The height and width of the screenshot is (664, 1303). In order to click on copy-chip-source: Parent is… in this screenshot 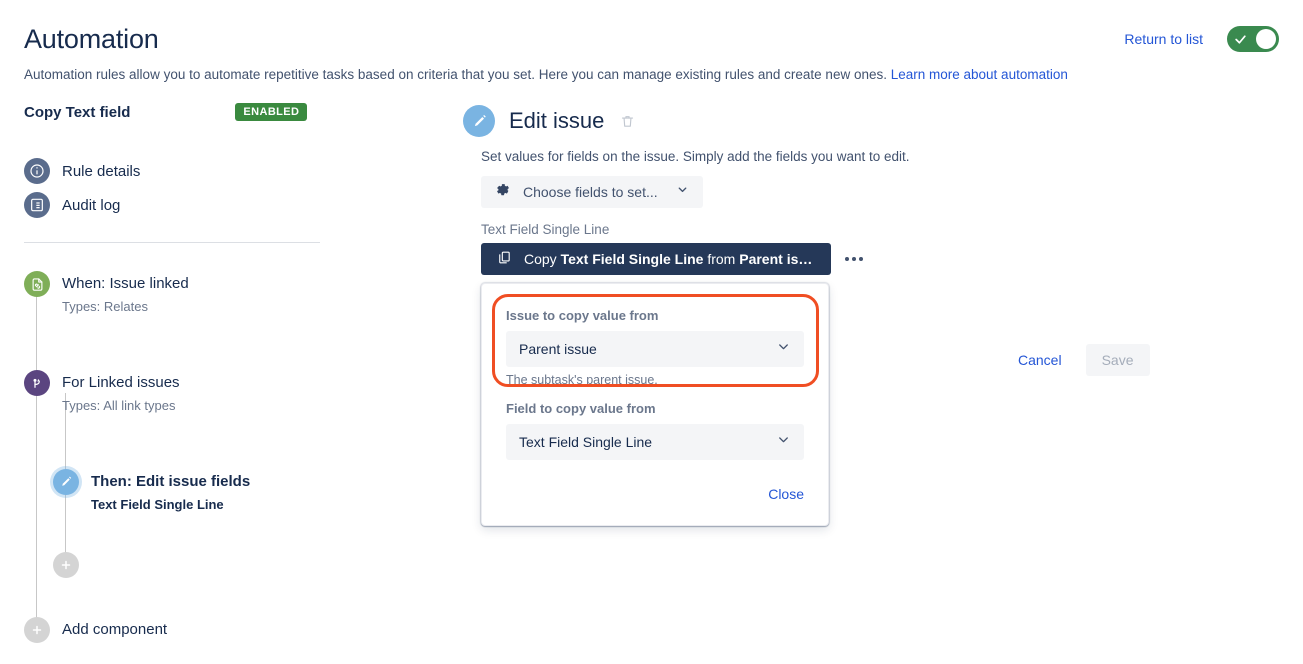, I will do `click(776, 259)`.